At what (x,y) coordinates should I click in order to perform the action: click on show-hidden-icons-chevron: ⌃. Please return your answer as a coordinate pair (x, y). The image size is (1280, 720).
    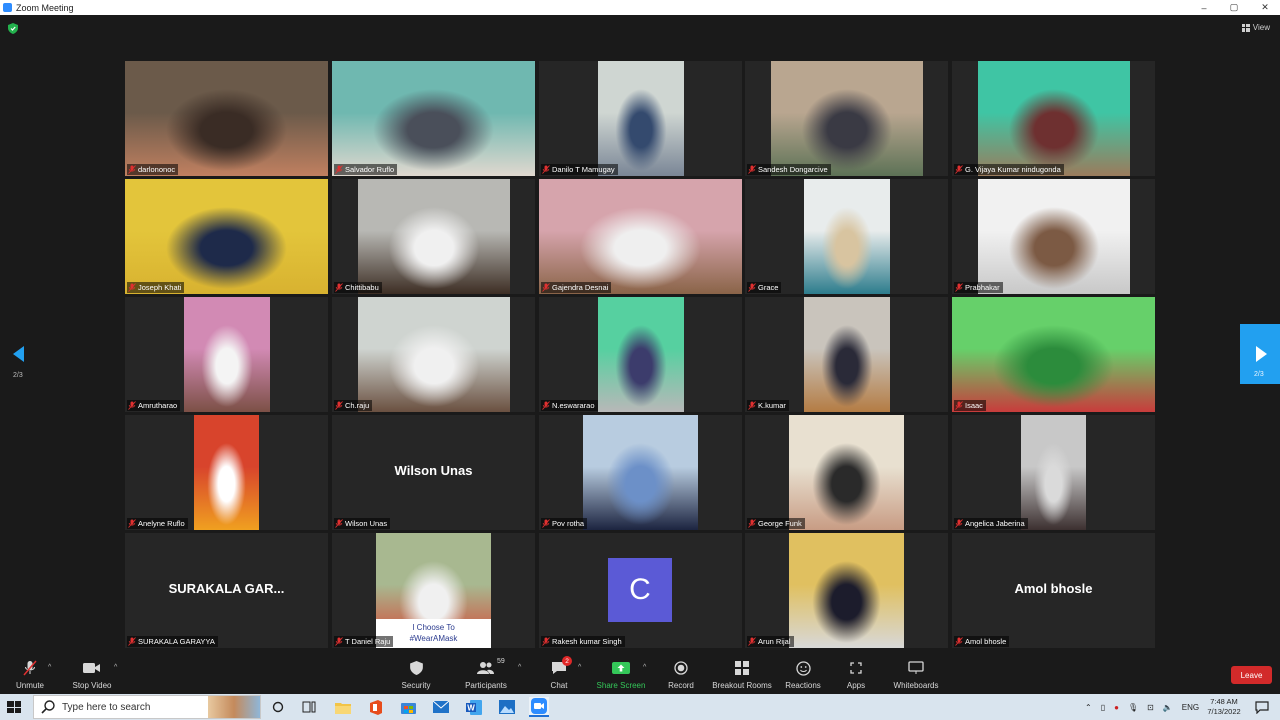
    Looking at the image, I should click on (1088, 707).